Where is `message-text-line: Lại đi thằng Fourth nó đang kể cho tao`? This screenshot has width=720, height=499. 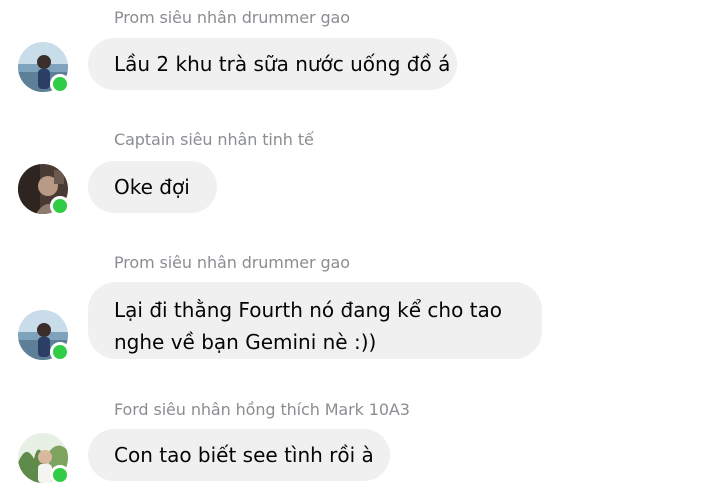 message-text-line: Lại đi thằng Fourth nó đang kể cho tao is located at coordinates (308, 310).